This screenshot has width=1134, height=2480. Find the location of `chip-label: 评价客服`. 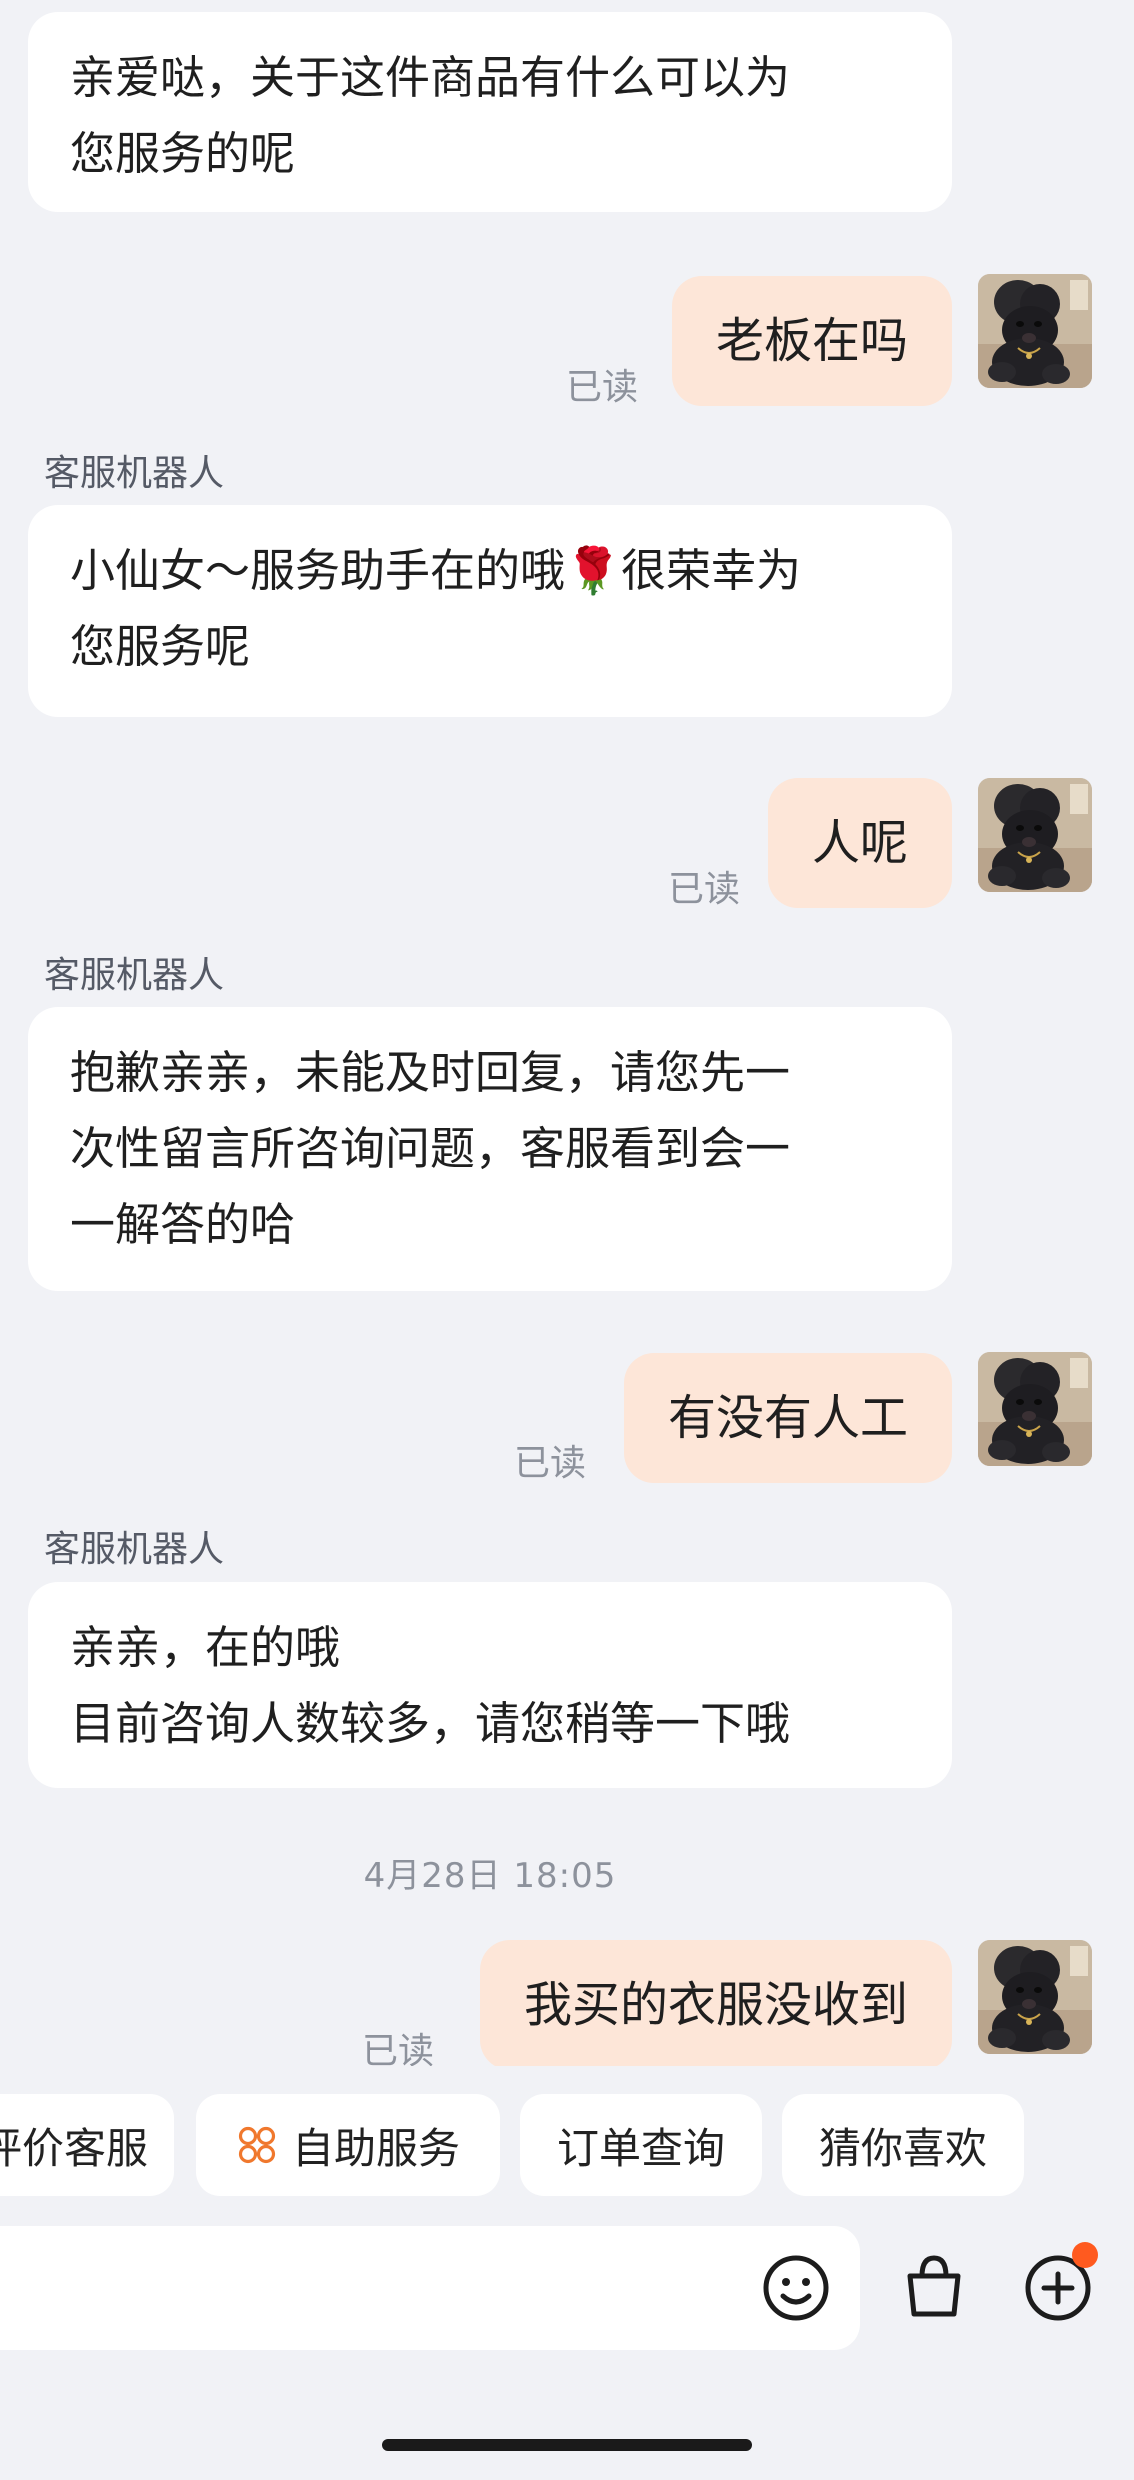

chip-label: 评价客服 is located at coordinates (74, 2148).